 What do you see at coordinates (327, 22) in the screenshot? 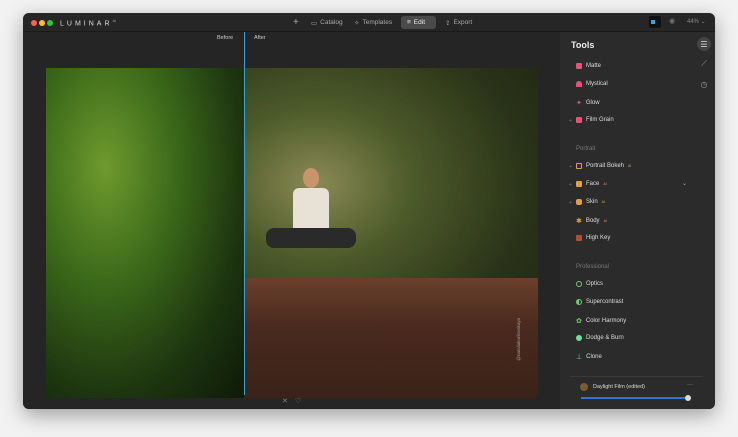
I see `tab-catalog: ▭ Catalog` at bounding box center [327, 22].